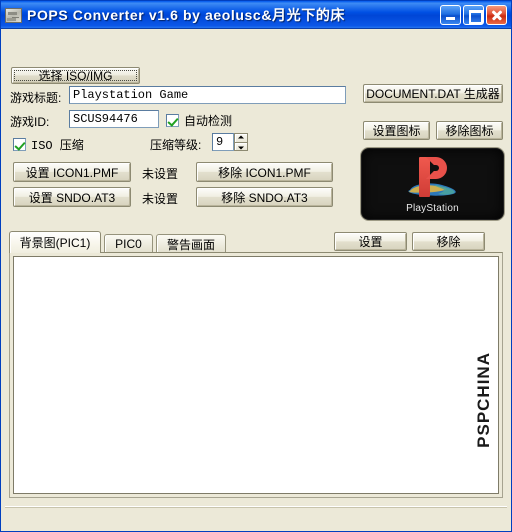 The image size is (512, 532). Describe the element at coordinates (57, 146) in the screenshot. I see `iso-compress-label: ISO 压缩` at that location.